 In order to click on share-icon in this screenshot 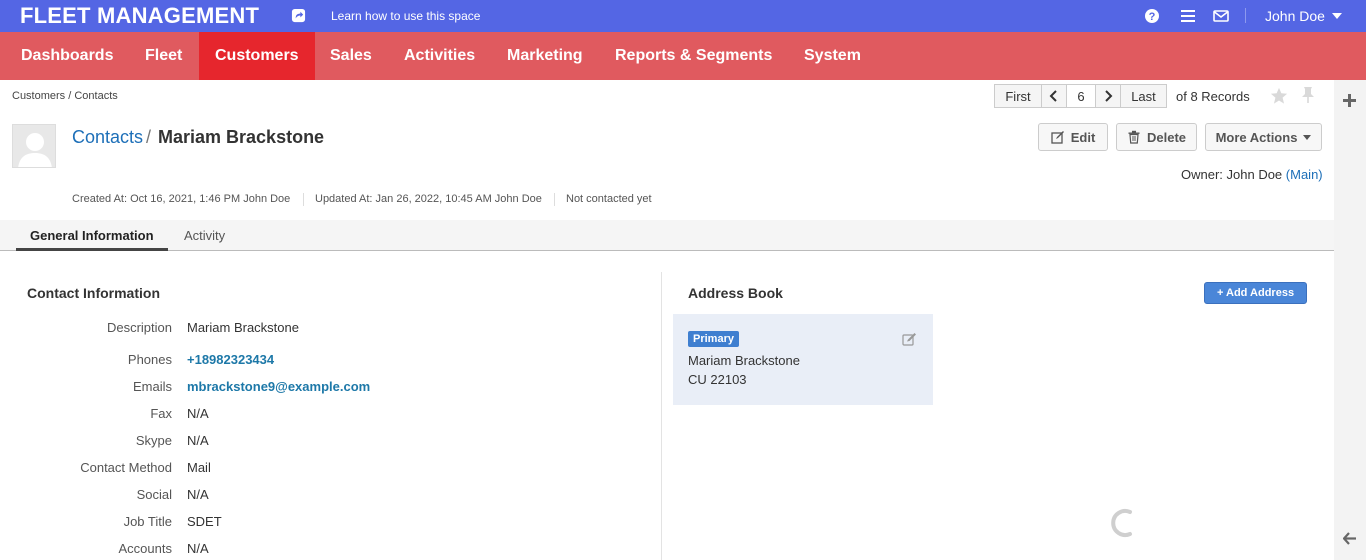, I will do `click(298, 15)`.